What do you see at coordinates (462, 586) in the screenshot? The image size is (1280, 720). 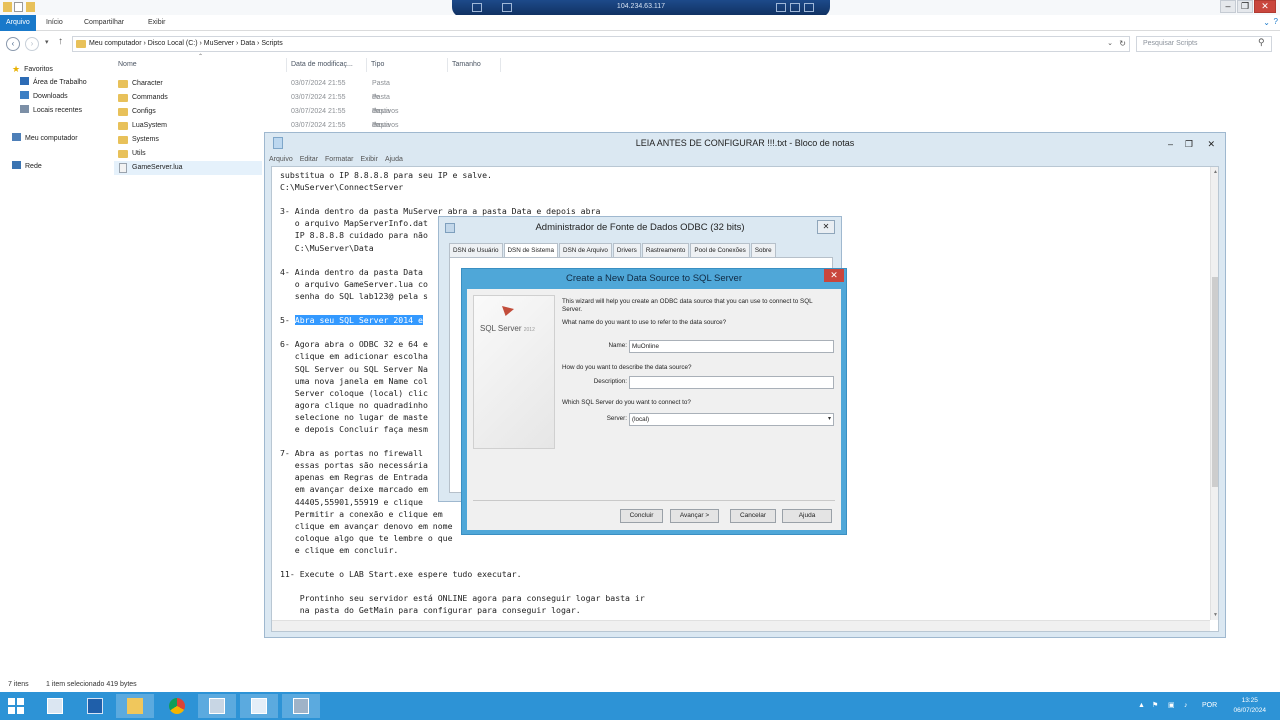 I see `text-line` at bounding box center [462, 586].